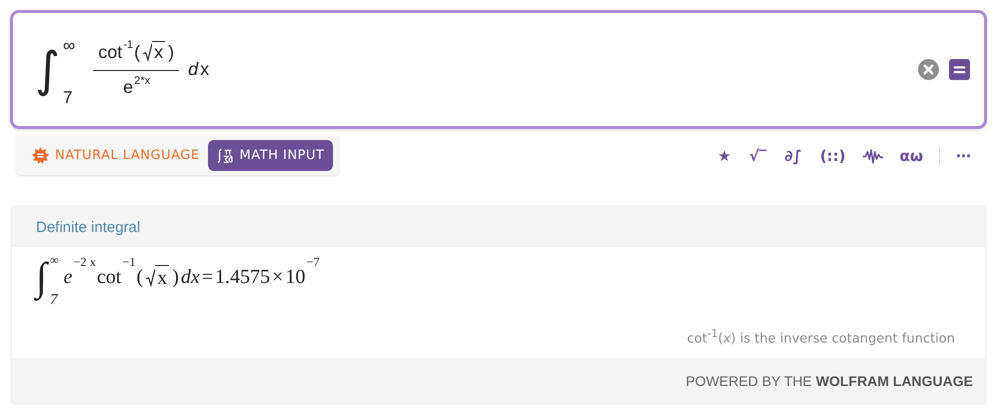 The height and width of the screenshot is (408, 997). I want to click on powered-by-text: POWERED BY THE WOLFRAM LANGUAGE, so click(829, 380).